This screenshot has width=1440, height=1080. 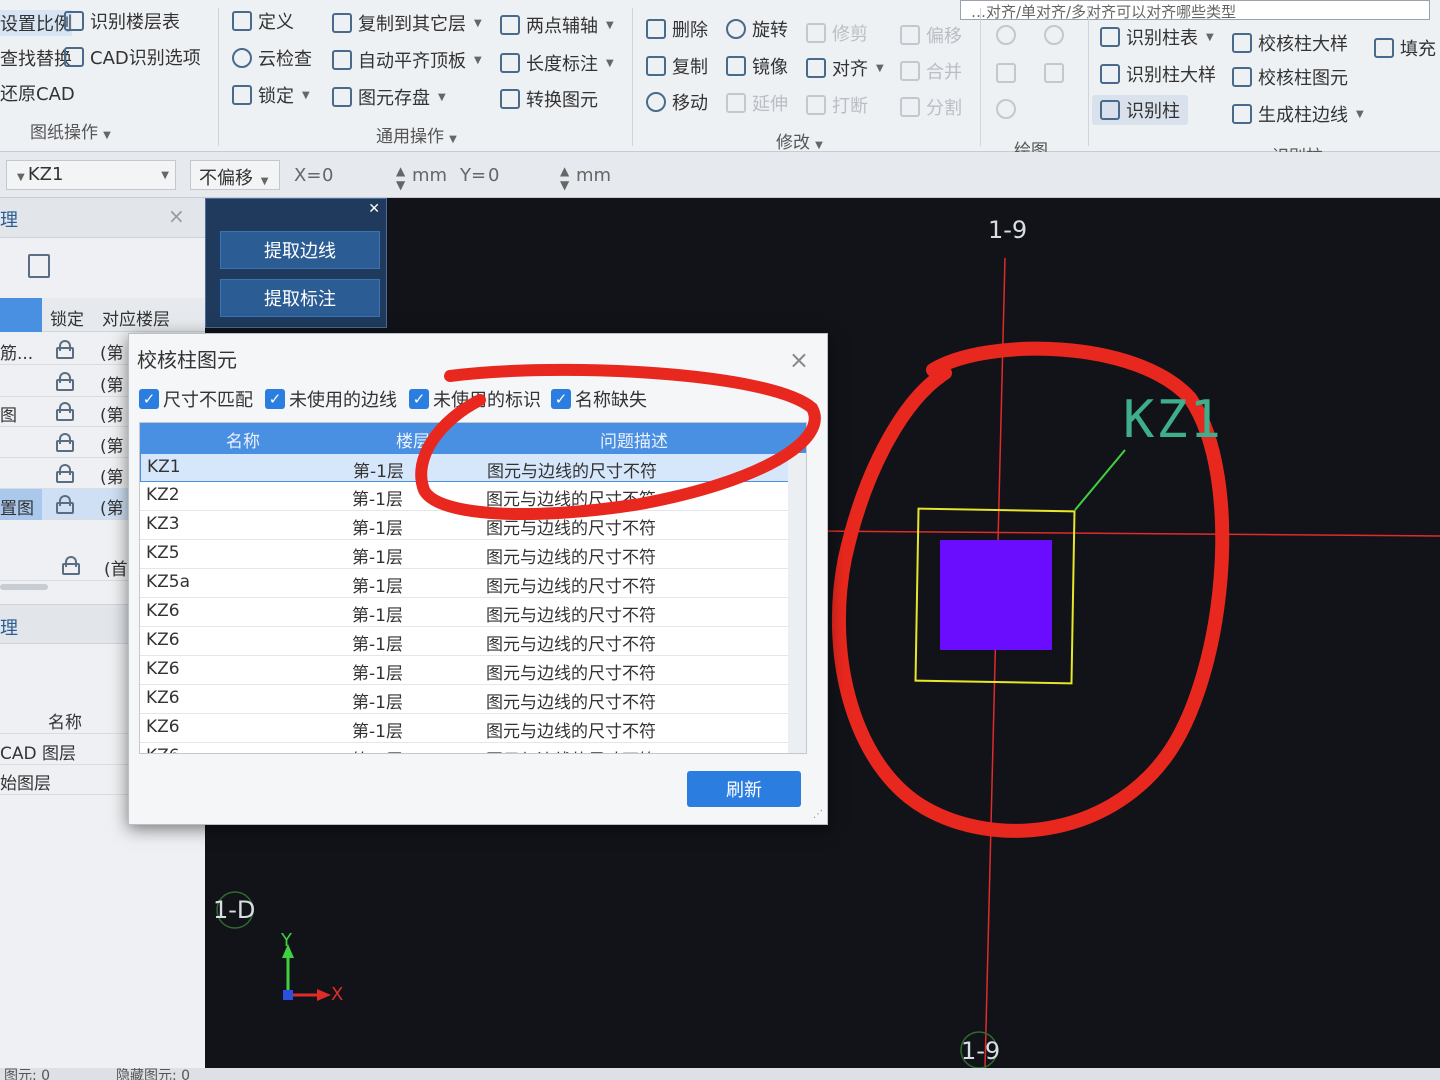 I want to click on annotation-circle-dialog, so click(x=618, y=441).